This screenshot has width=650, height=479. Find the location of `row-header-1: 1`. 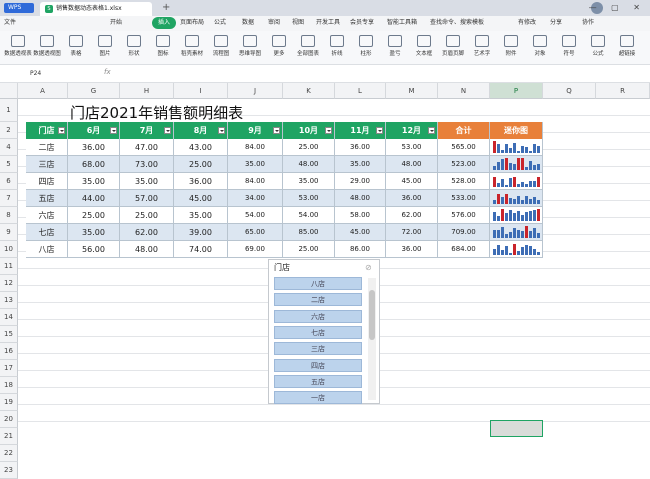

row-header-1: 1 is located at coordinates (9, 110).